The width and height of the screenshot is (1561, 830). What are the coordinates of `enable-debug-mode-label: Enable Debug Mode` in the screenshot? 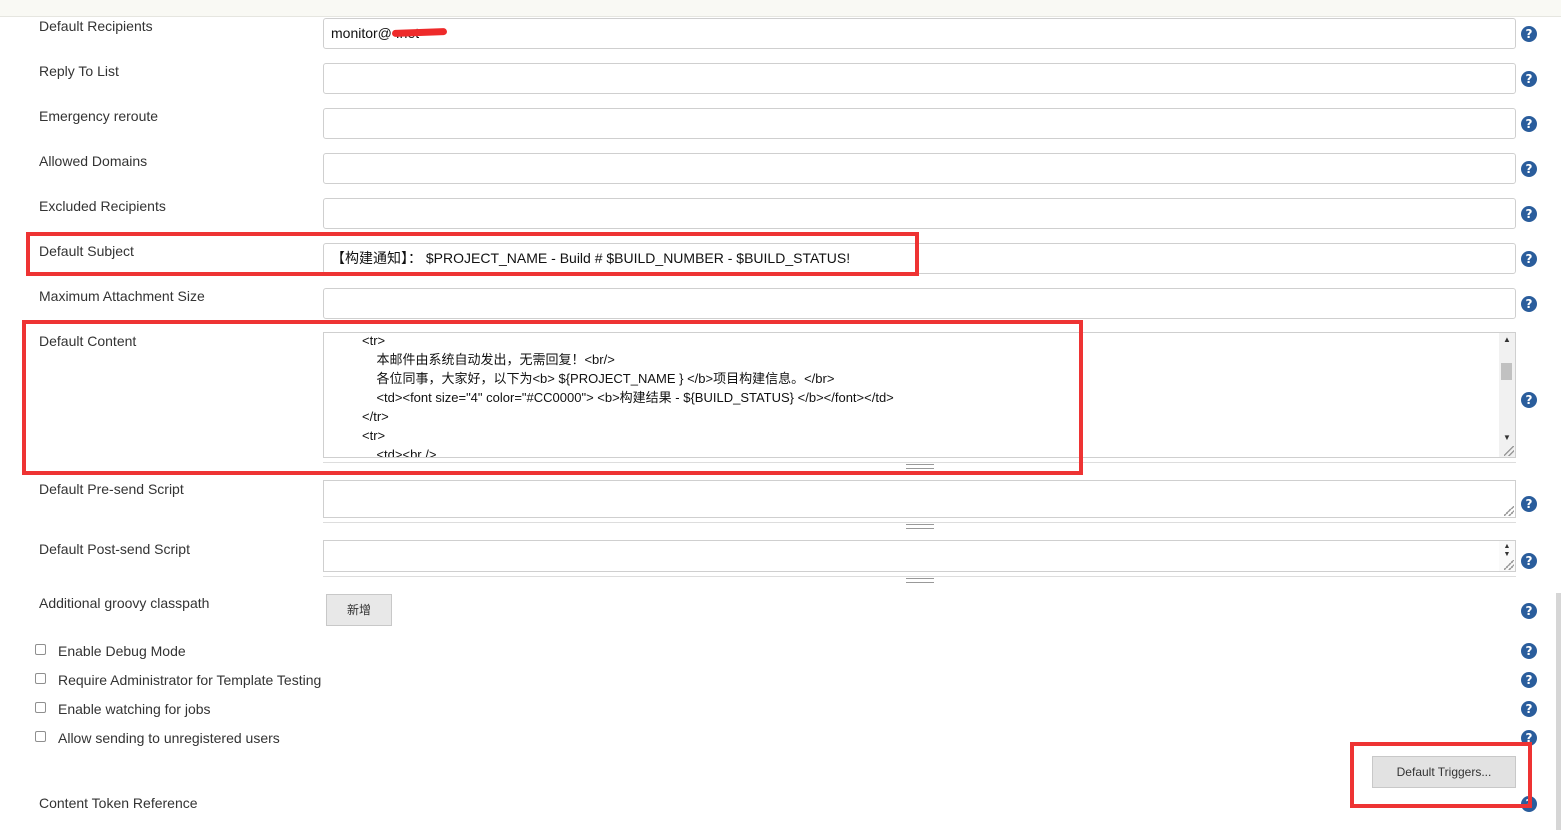 It's located at (122, 651).